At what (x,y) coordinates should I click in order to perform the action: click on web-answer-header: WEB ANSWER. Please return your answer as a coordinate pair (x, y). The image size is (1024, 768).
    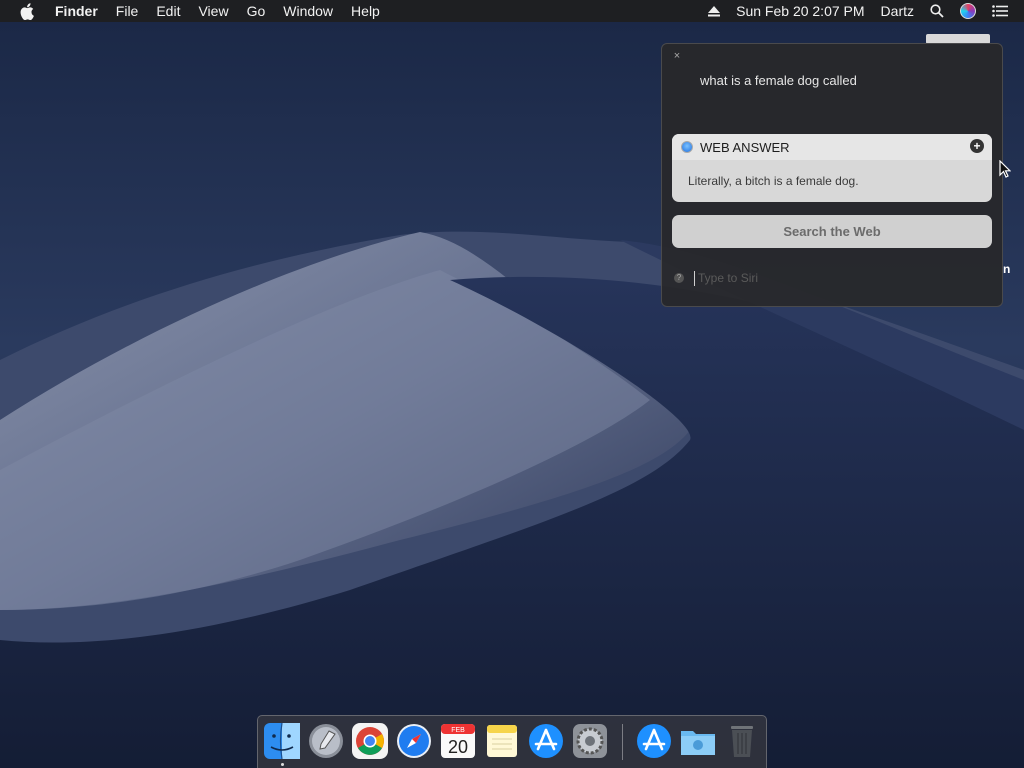
    Looking at the image, I should click on (832, 147).